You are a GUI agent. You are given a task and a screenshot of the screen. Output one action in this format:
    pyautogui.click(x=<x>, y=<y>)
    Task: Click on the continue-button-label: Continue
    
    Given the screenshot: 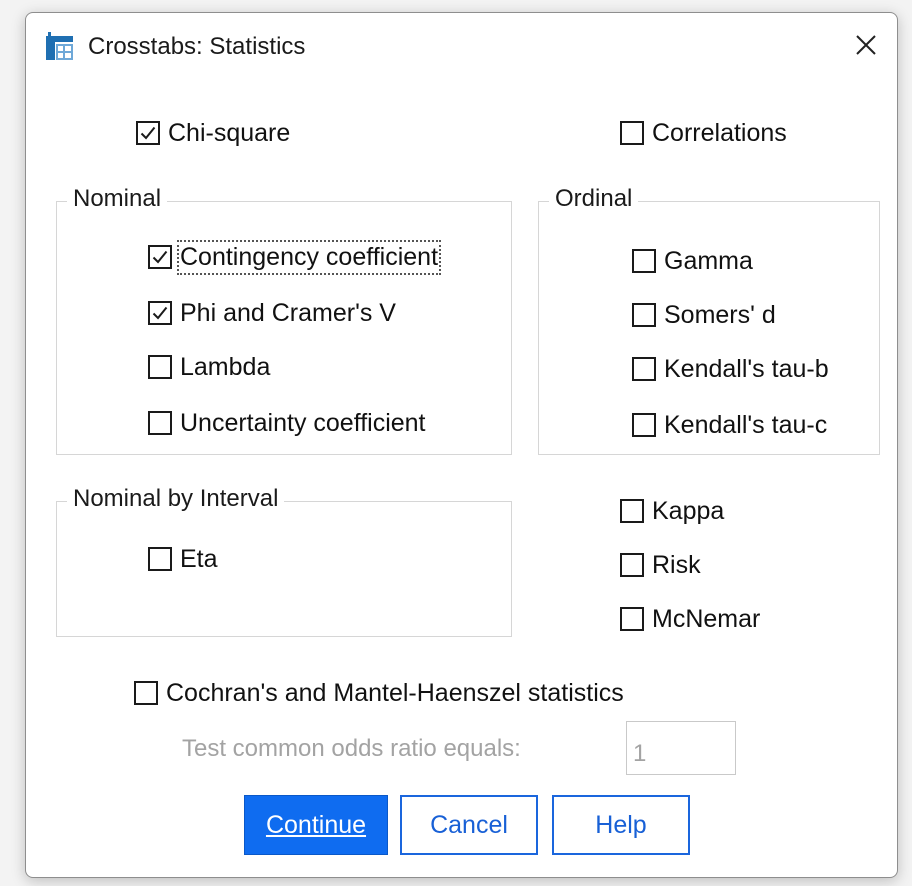 What is the action you would take?
    pyautogui.click(x=316, y=824)
    